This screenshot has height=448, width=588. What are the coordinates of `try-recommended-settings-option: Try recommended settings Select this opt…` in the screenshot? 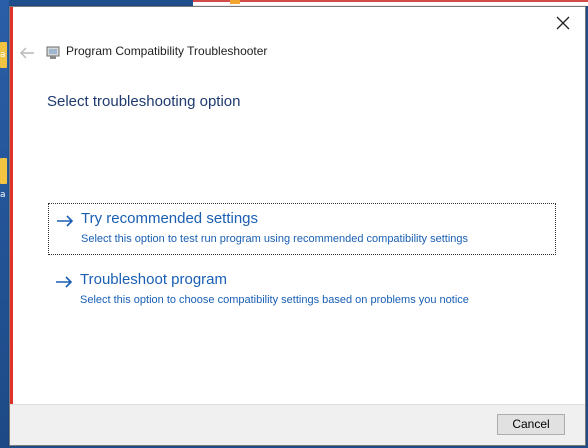 It's located at (302, 229).